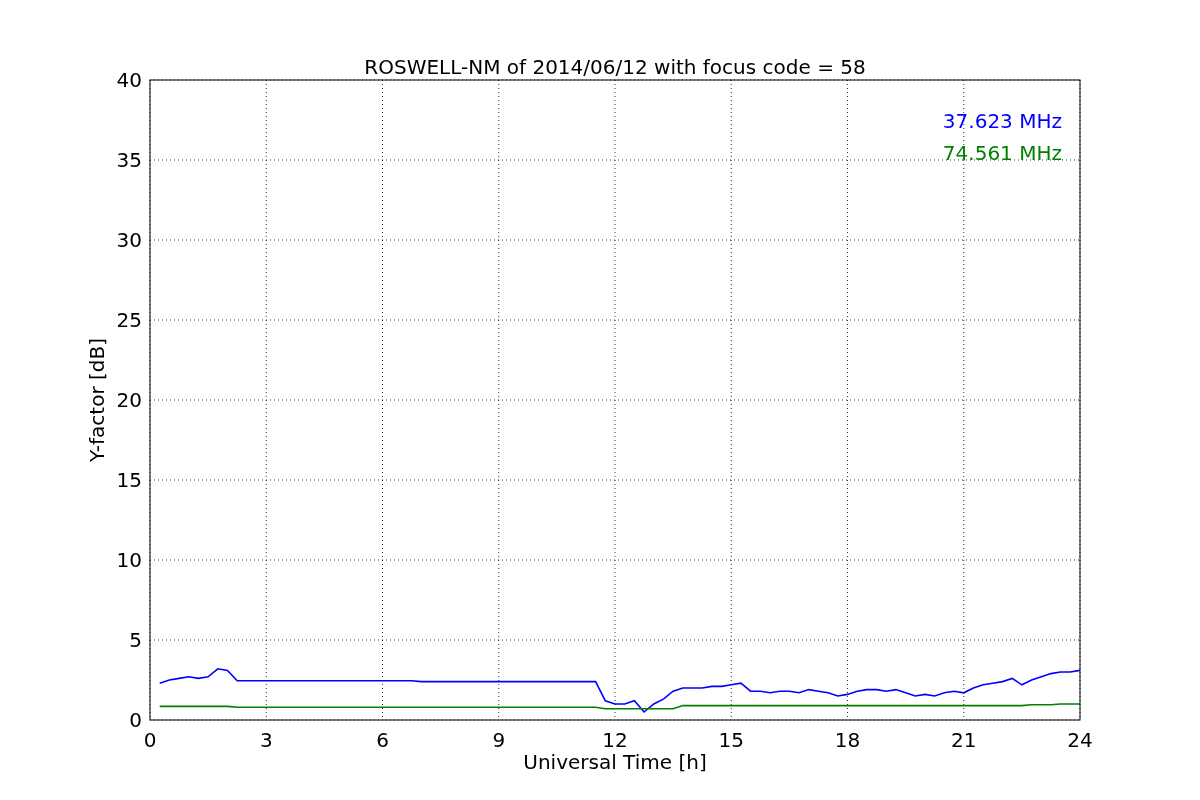  Describe the element at coordinates (615, 740) in the screenshot. I see `x-tick-label: 12` at that location.